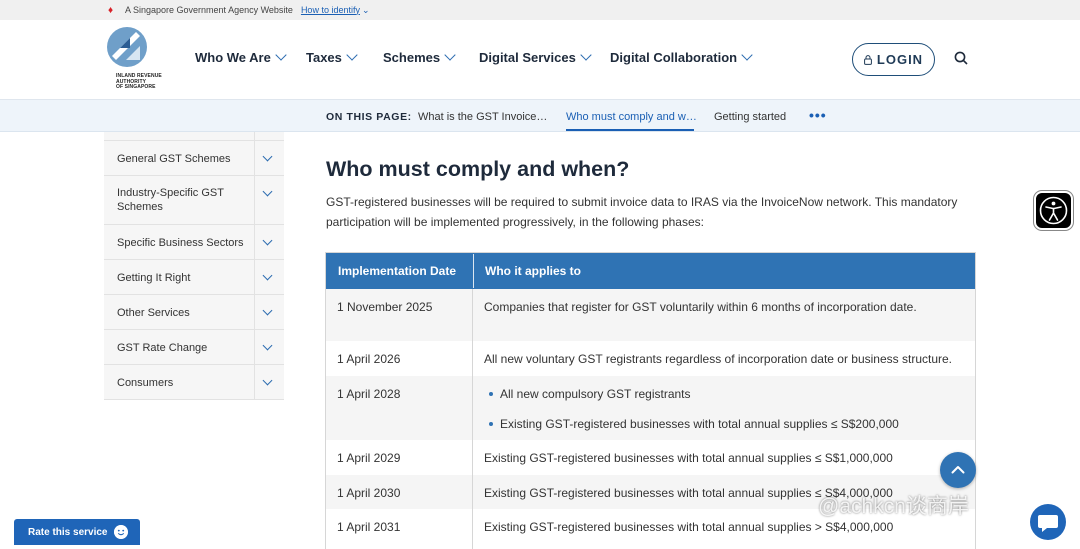 Image resolution: width=1080 pixels, height=549 pixels. Describe the element at coordinates (412, 57) in the screenshot. I see `nav-label: Schemes` at that location.